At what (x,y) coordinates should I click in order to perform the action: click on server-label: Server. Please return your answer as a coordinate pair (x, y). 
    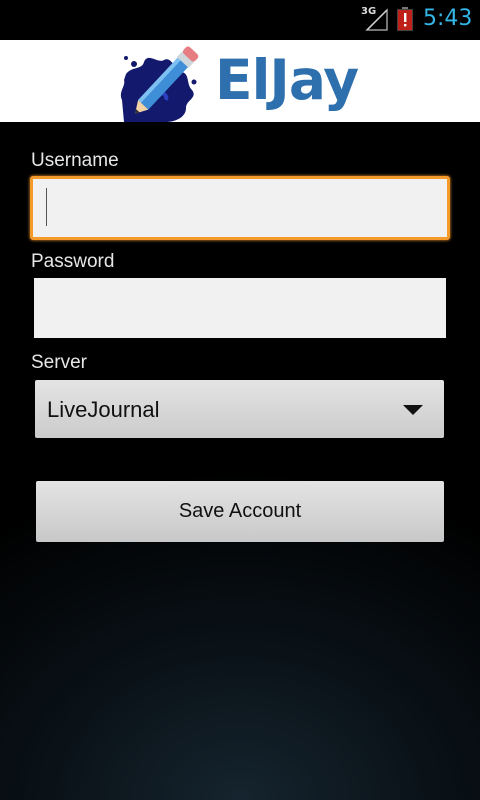
    Looking at the image, I should click on (59, 362).